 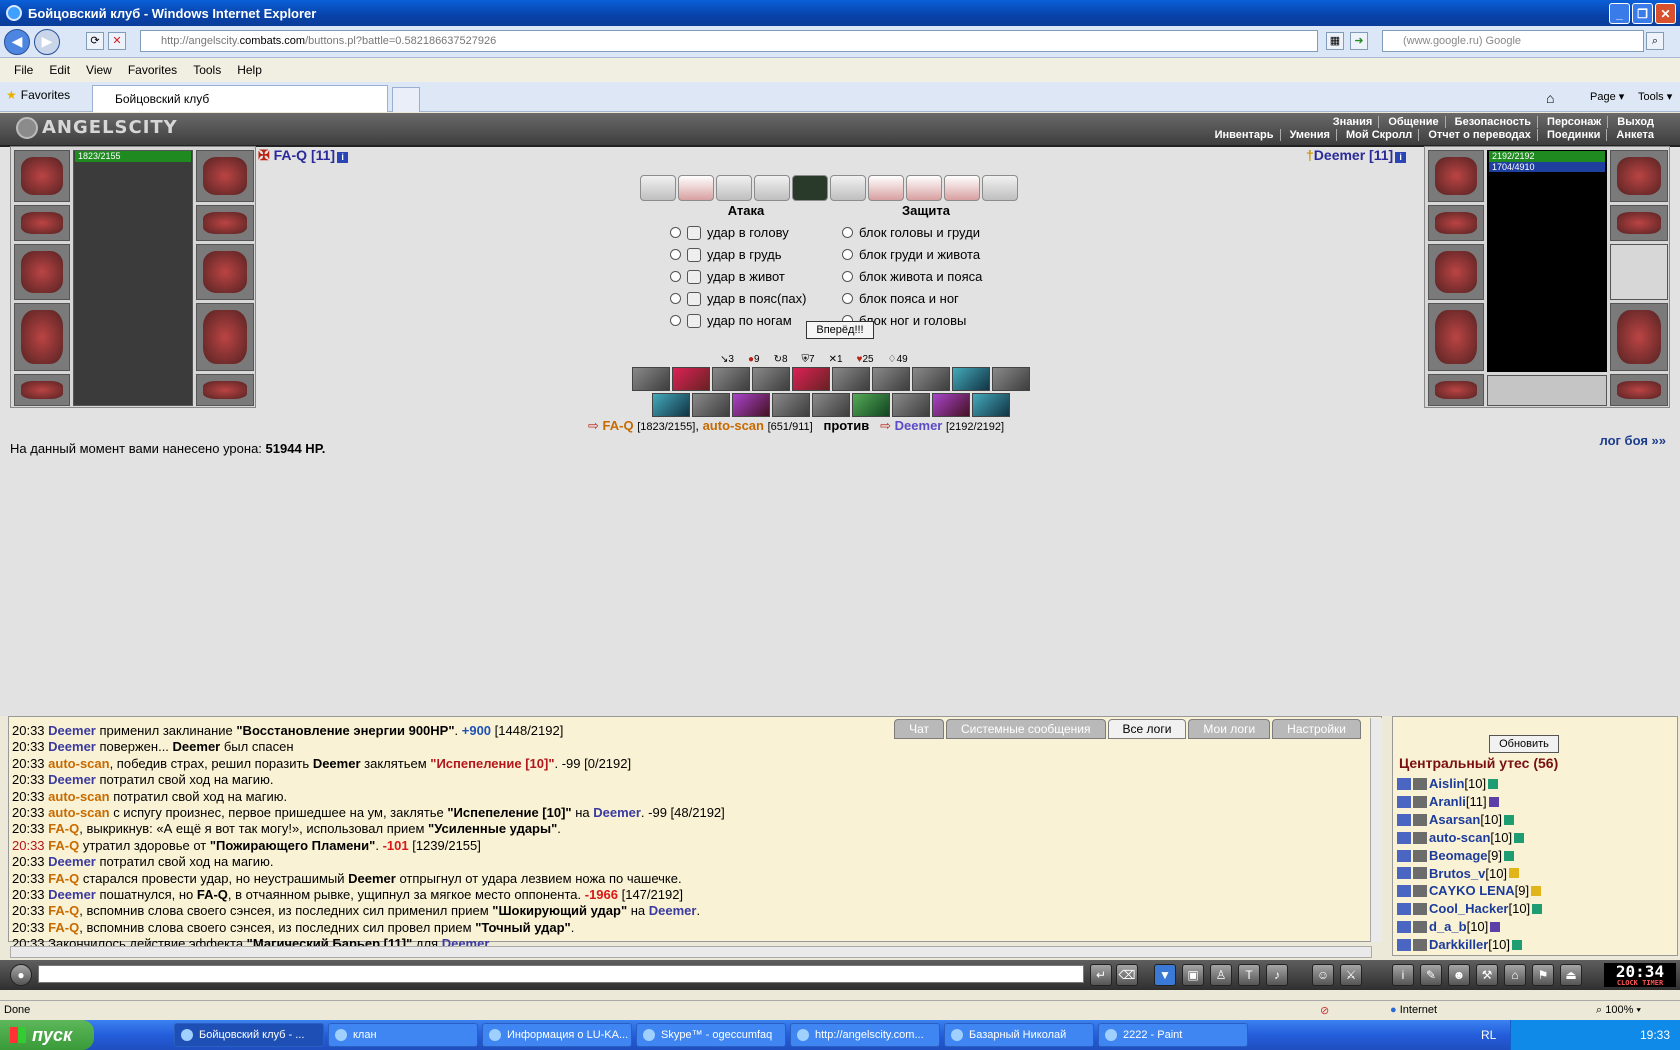 I want to click on language-indicator: RL, so click(x=1488, y=1035).